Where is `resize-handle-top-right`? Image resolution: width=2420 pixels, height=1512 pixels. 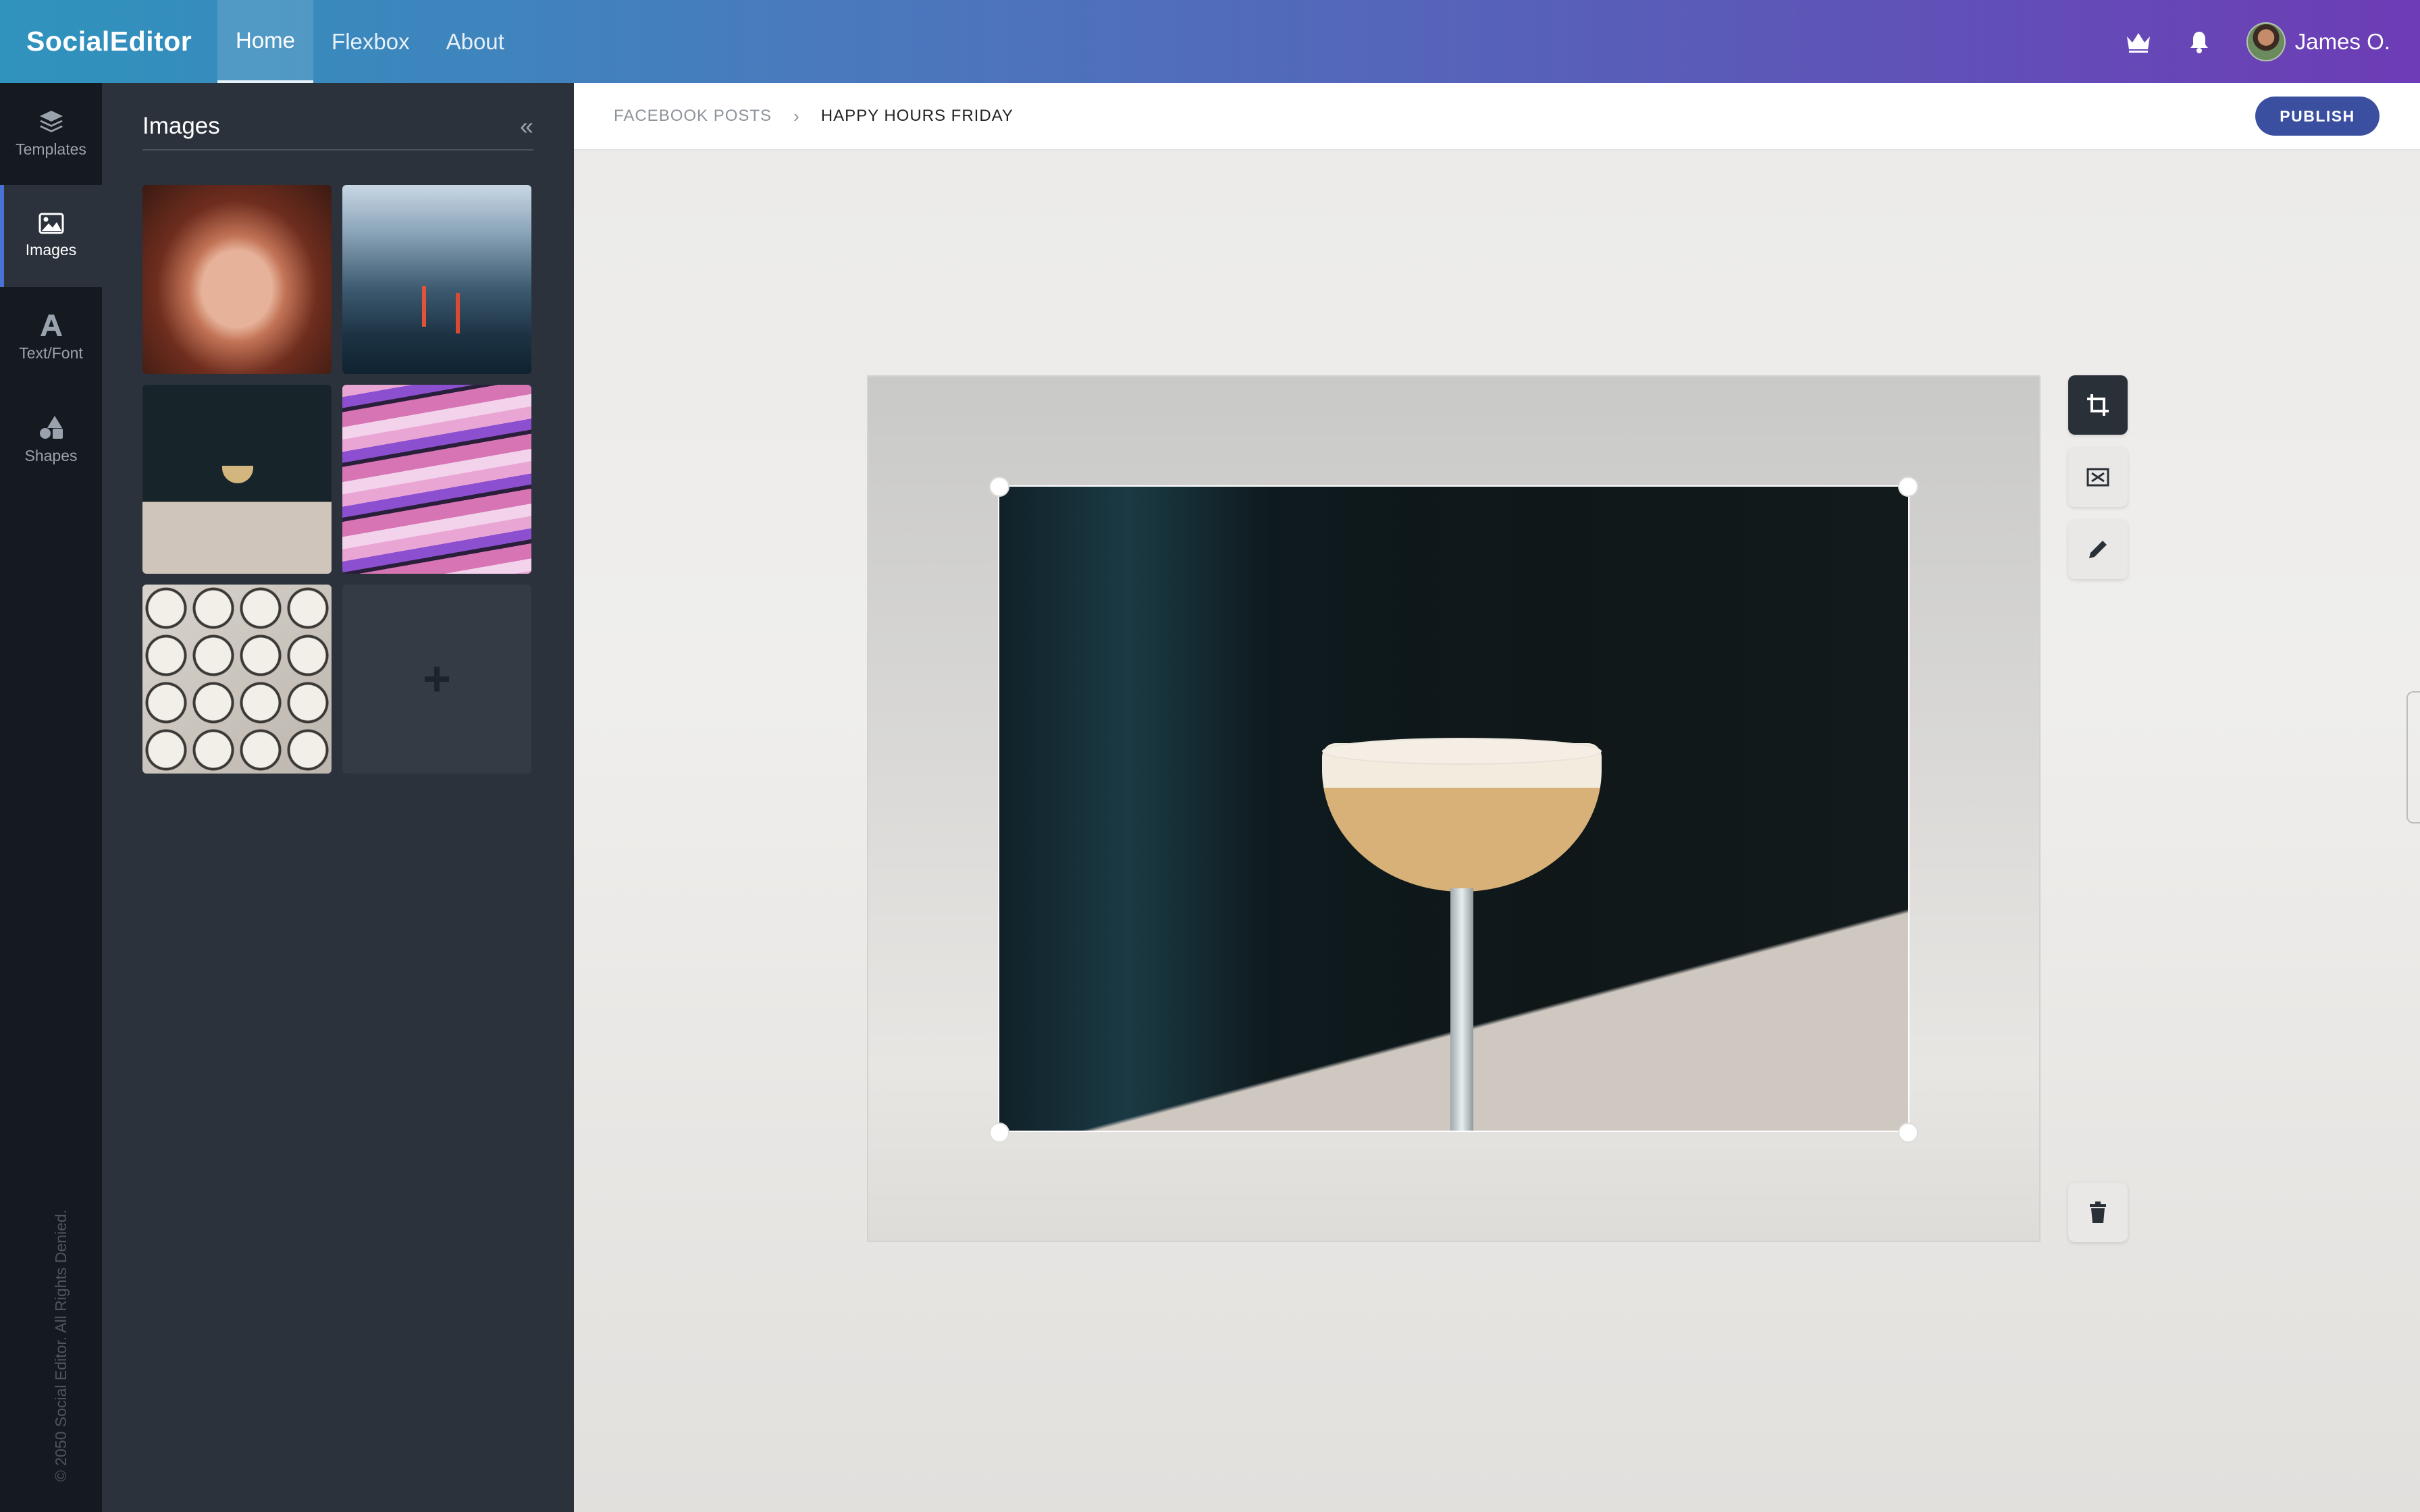 resize-handle-top-right is located at coordinates (1908, 487).